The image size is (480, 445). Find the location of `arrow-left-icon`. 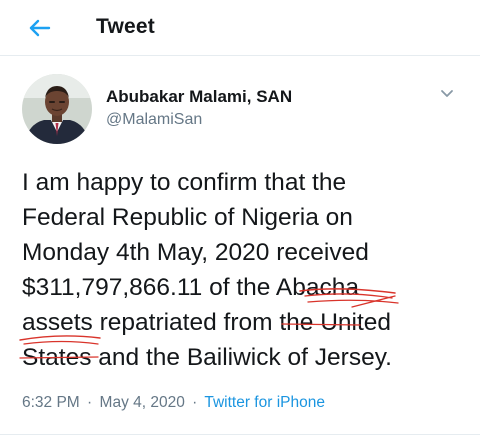

arrow-left-icon is located at coordinates (40, 28).